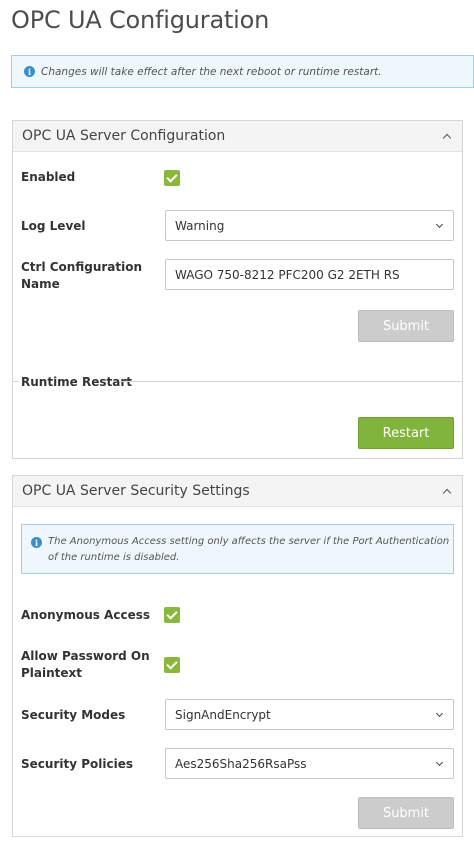  I want to click on log-level-label: Log Level, so click(53, 226).